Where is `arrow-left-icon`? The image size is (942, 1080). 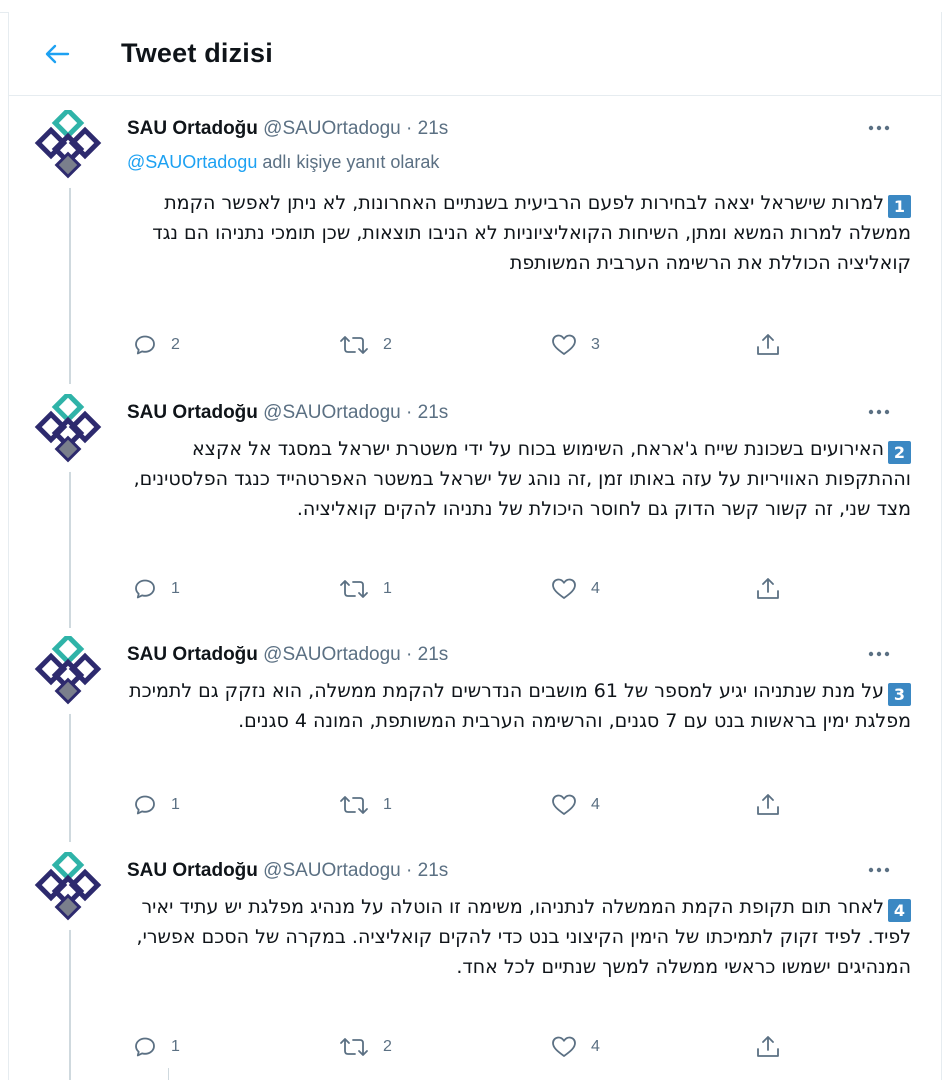 arrow-left-icon is located at coordinates (57, 54).